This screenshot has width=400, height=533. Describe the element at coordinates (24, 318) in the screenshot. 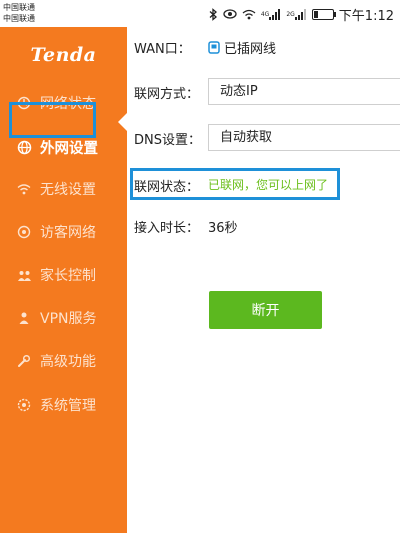

I see `vpn-icon` at that location.